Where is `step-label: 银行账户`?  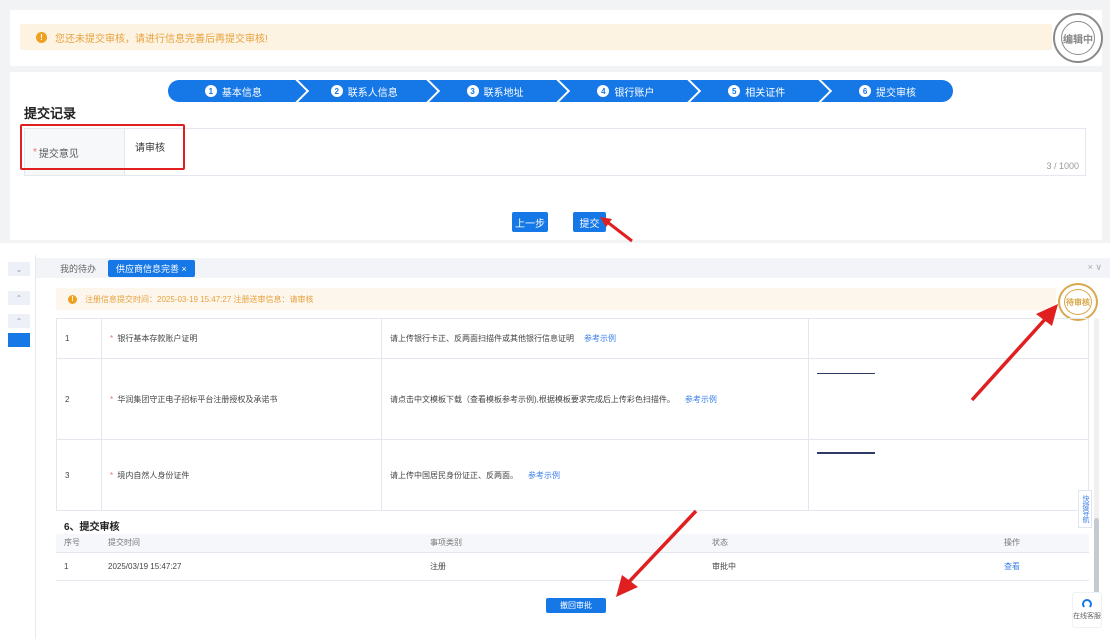
step-label: 银行账户 is located at coordinates (634, 93).